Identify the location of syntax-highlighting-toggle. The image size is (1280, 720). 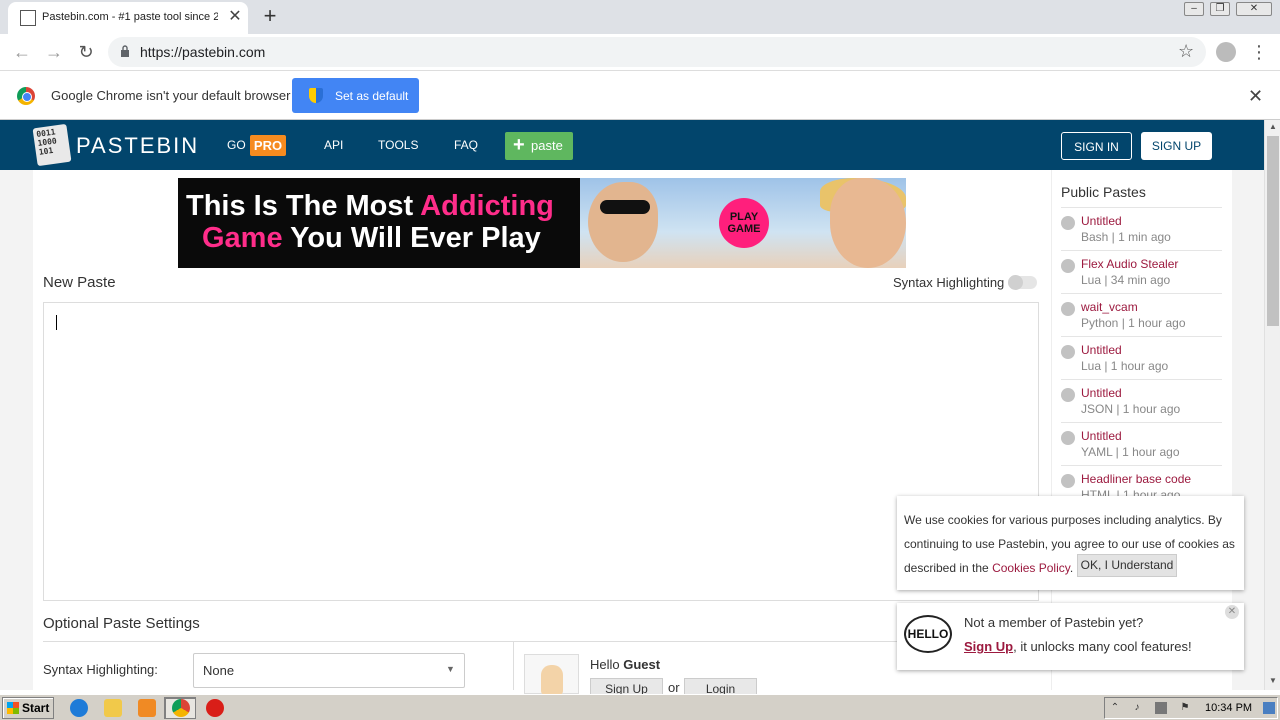
(1022, 282).